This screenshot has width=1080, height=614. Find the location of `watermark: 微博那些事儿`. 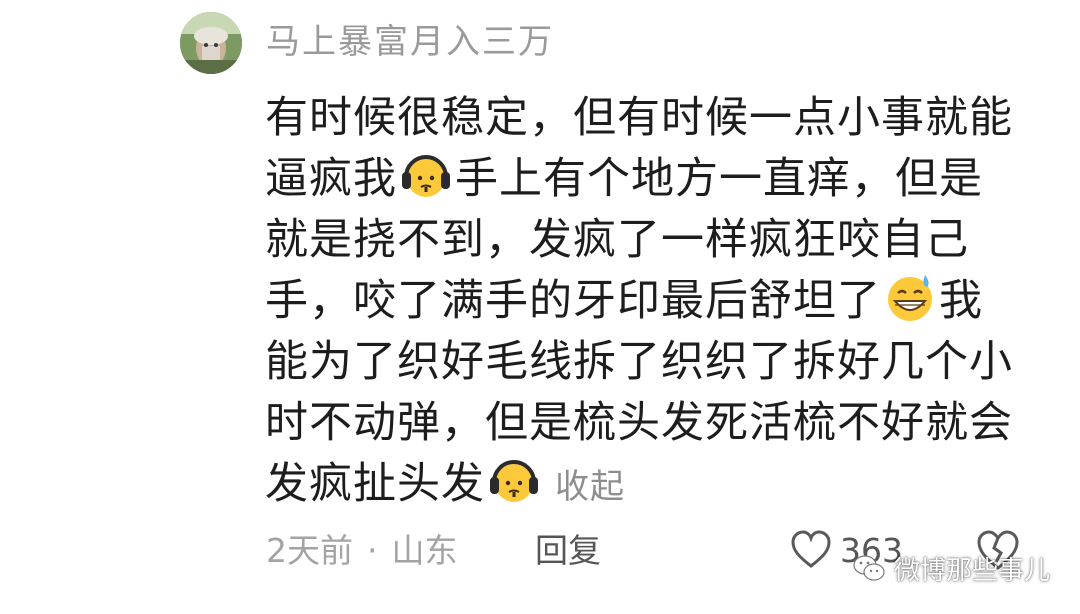

watermark: 微博那些事儿 is located at coordinates (951, 568).